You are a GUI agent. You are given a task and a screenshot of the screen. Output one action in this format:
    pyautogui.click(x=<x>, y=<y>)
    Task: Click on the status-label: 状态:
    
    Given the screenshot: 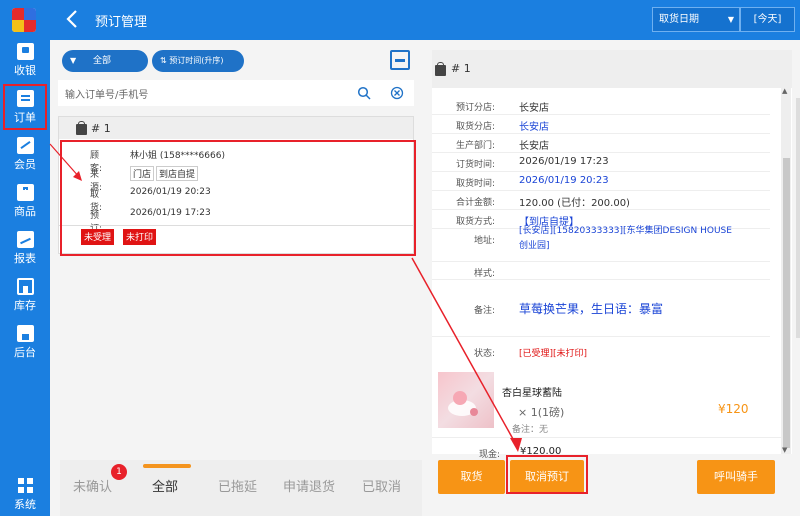 What is the action you would take?
    pyautogui.click(x=484, y=354)
    